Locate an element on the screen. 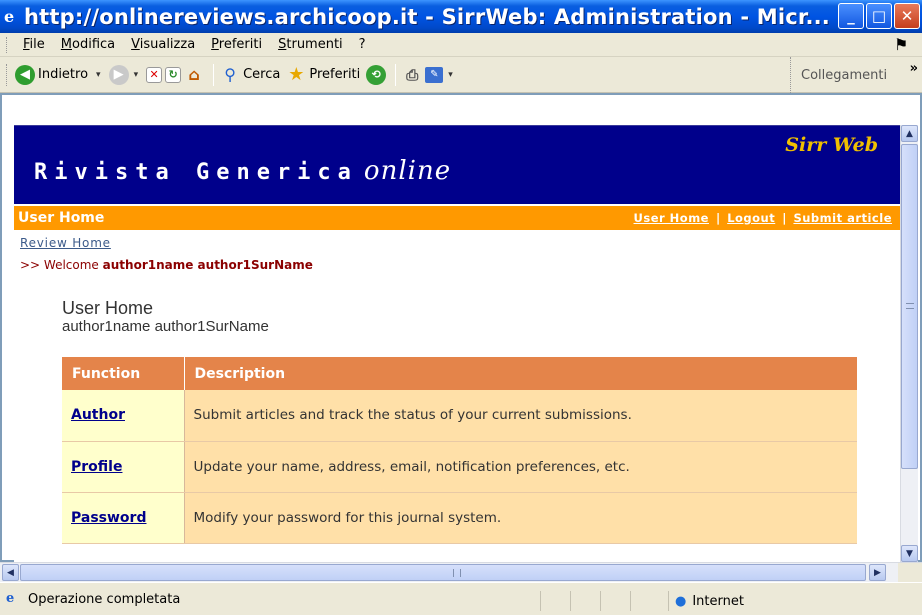 This screenshot has width=922, height=615. page-icon: e is located at coordinates (10, 598).